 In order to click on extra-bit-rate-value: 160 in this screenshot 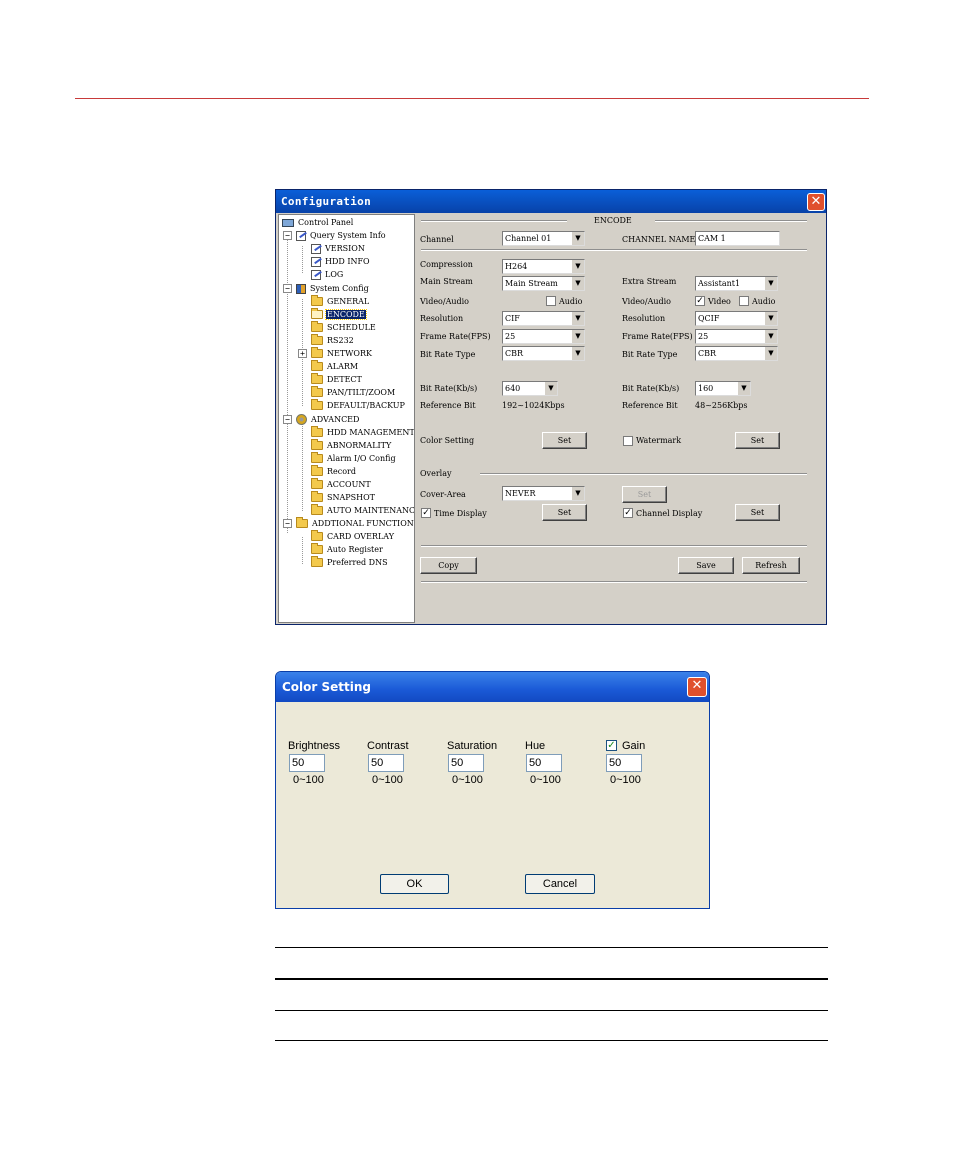, I will do `click(706, 388)`.